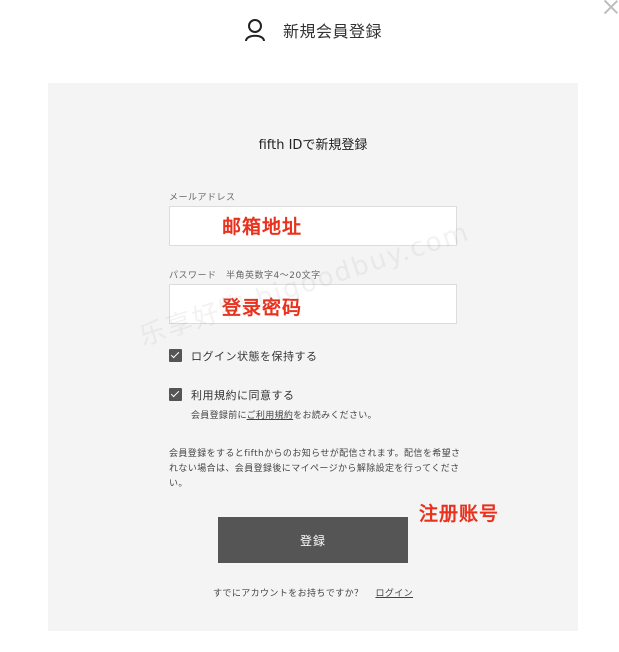 The height and width of the screenshot is (652, 619). Describe the element at coordinates (175, 394) in the screenshot. I see `terms-checkbox` at that location.